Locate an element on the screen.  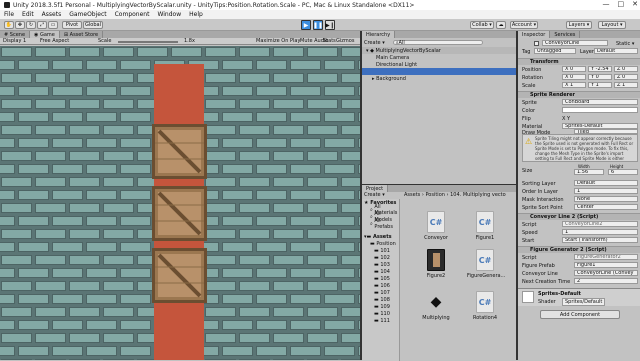
tab-inspector: Inspector is located at coordinates (534, 34).